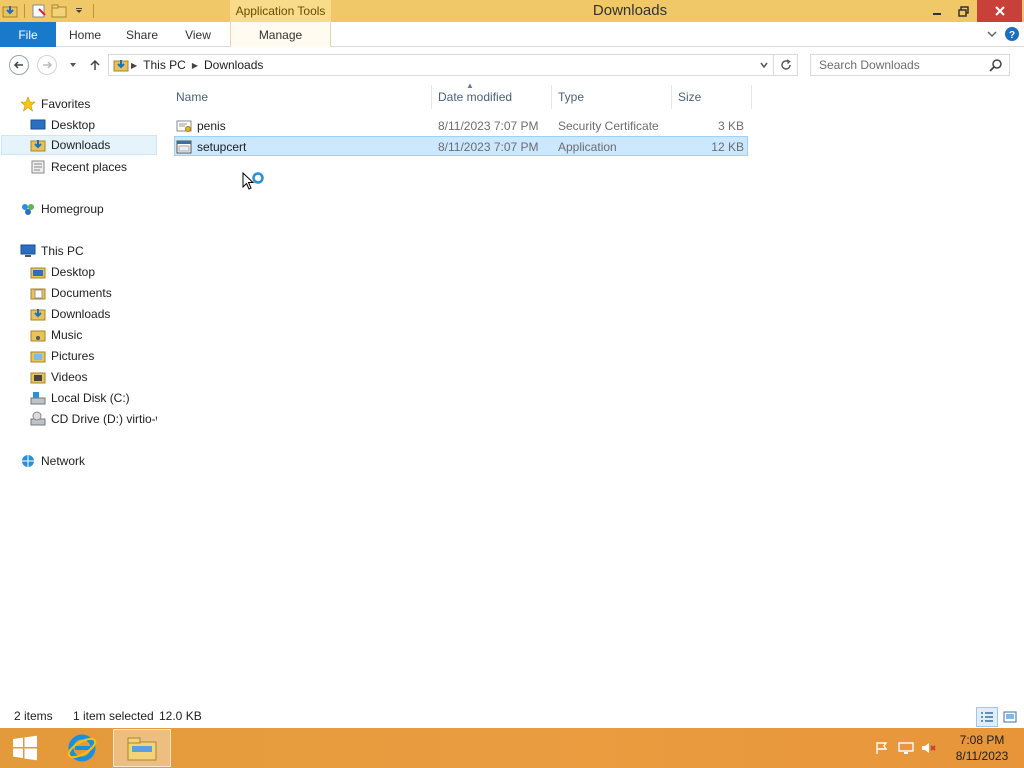 Image resolution: width=1024 pixels, height=768 pixels. I want to click on close-icon, so click(999, 11).